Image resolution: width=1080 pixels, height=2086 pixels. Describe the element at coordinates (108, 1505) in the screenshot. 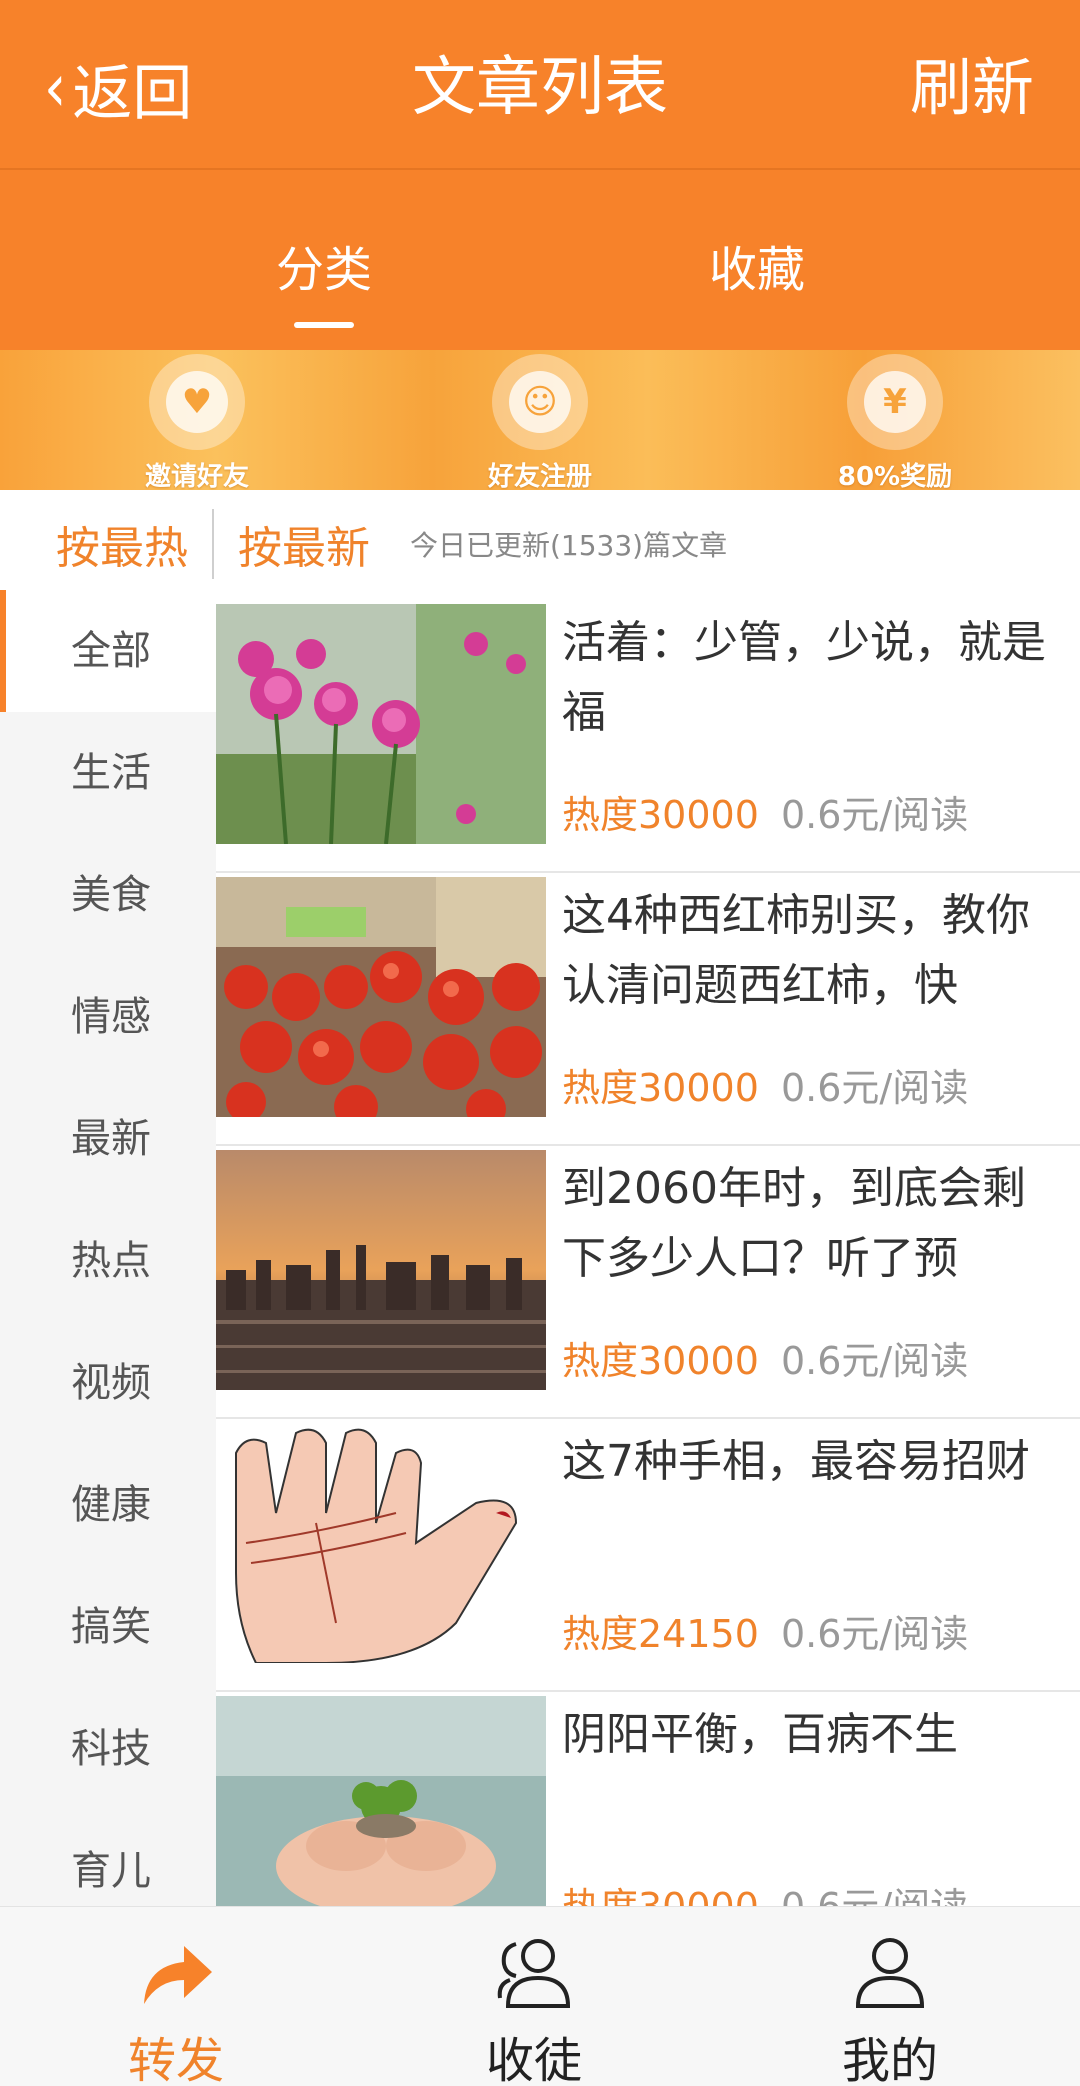

I see `sidebar-item-health: 健康` at that location.